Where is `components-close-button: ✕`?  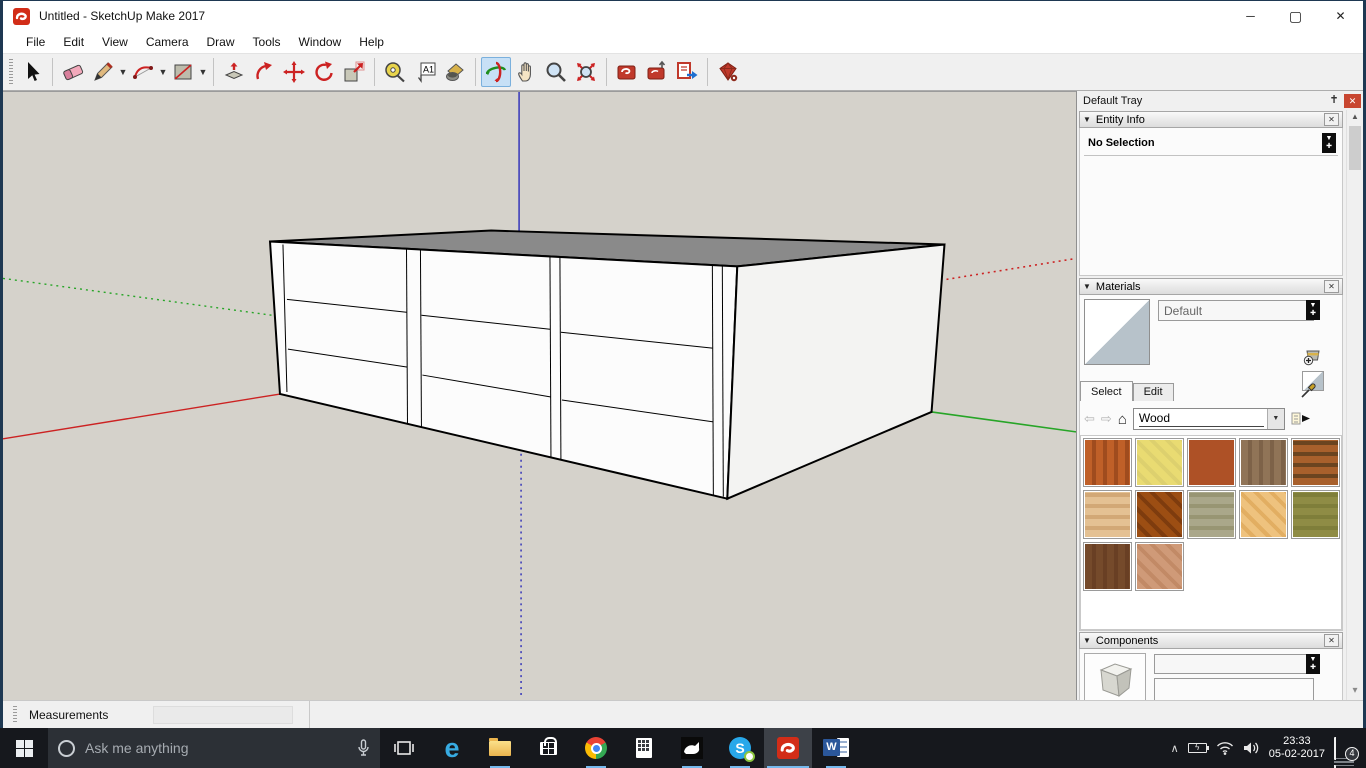 components-close-button: ✕ is located at coordinates (1331, 640).